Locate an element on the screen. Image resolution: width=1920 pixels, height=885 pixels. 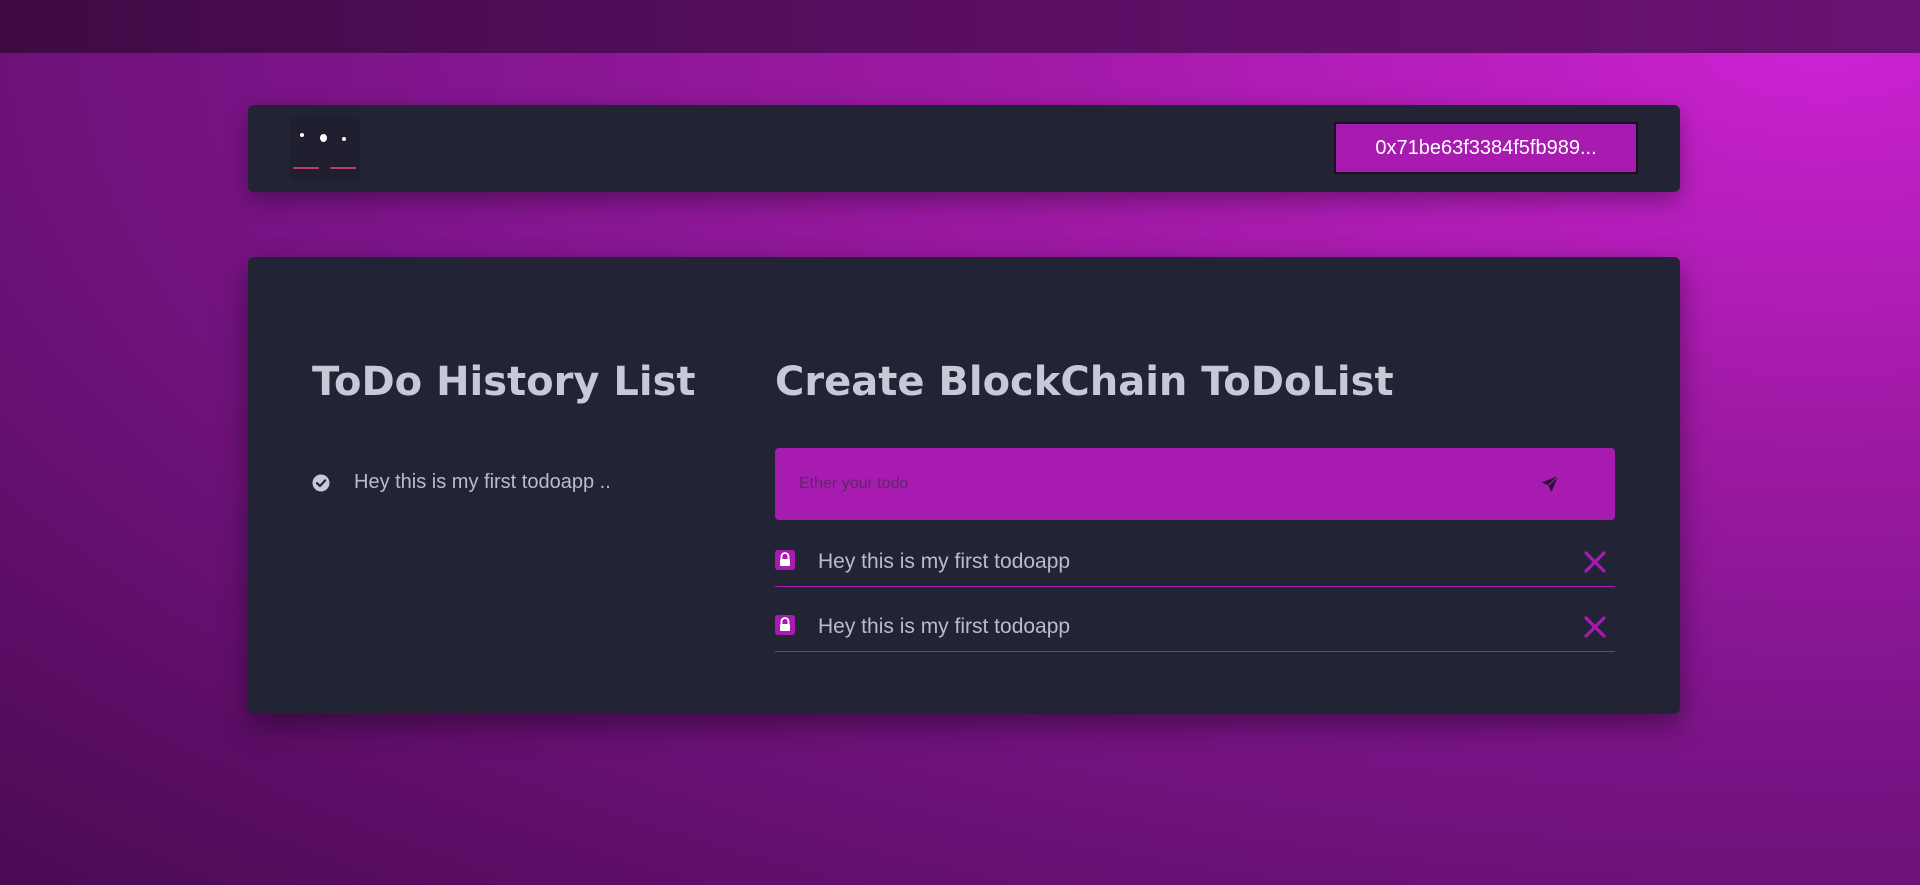
logo-icon is located at coordinates (325, 148).